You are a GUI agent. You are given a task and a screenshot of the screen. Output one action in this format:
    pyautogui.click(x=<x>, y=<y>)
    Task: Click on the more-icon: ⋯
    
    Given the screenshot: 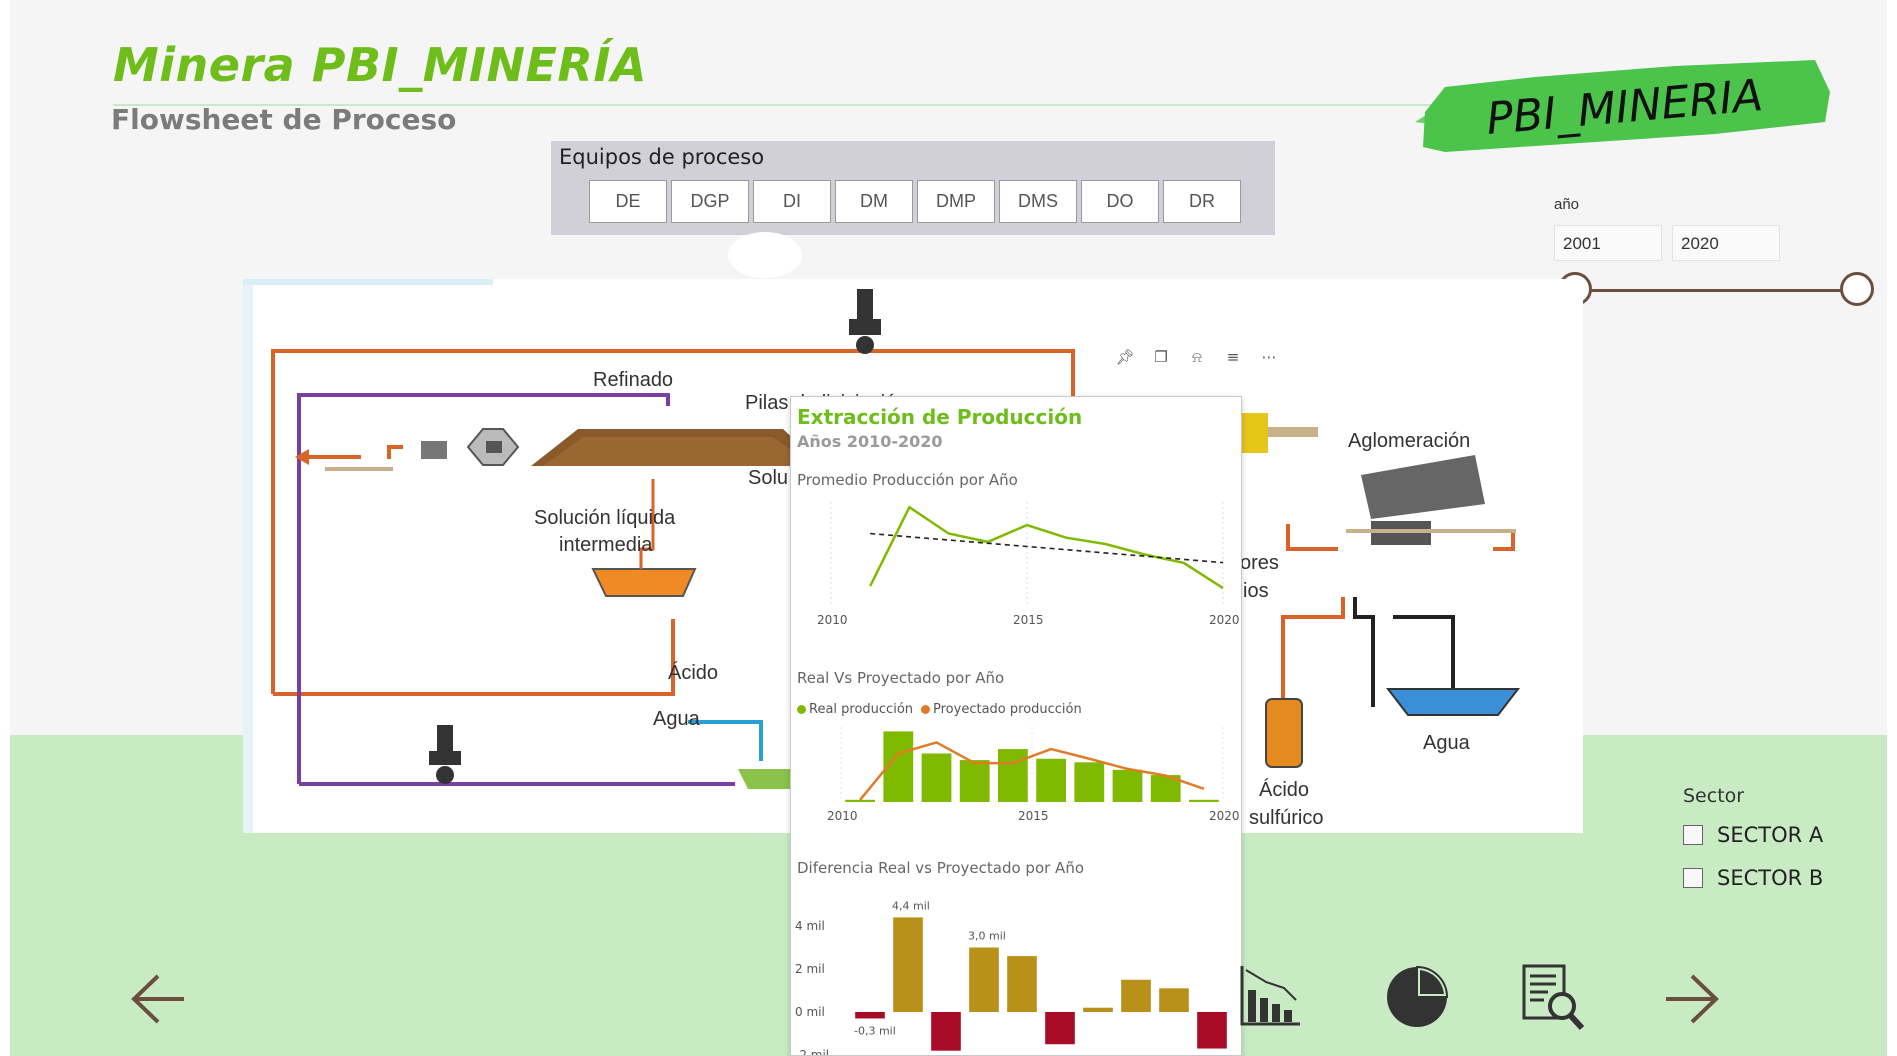 What is the action you would take?
    pyautogui.click(x=1269, y=357)
    